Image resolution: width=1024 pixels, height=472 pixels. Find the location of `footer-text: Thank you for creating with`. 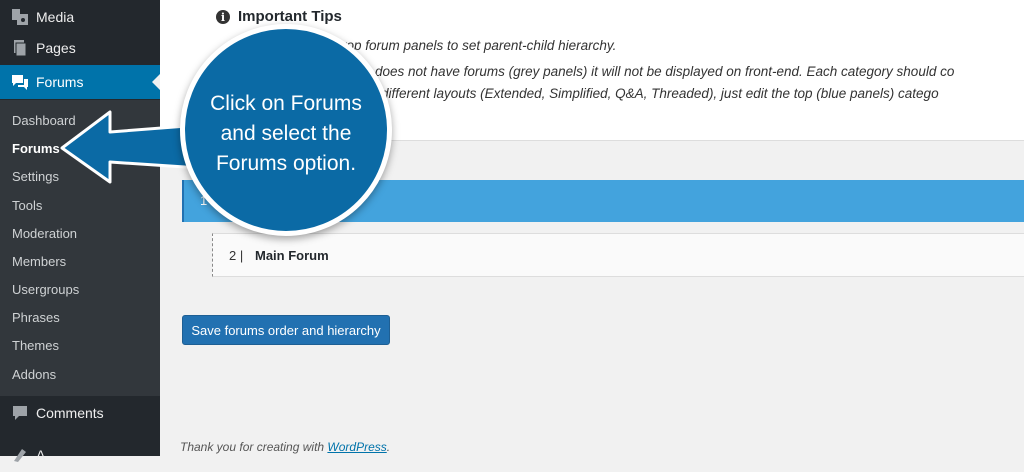

footer-text: Thank you for creating with is located at coordinates (254, 447).